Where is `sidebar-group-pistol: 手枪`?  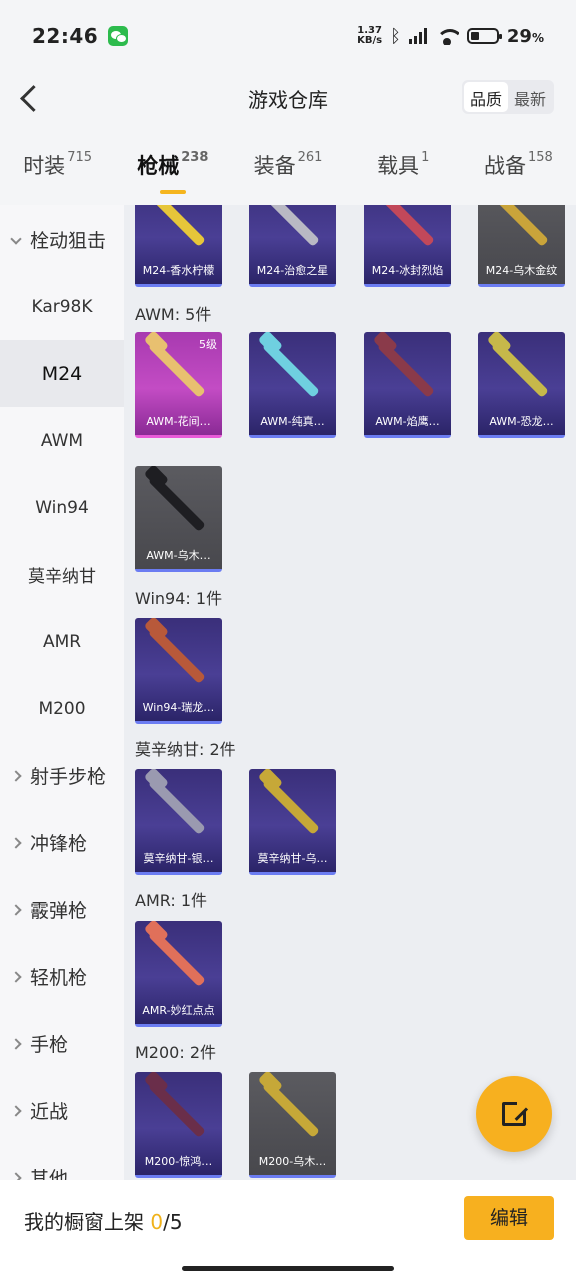 sidebar-group-pistol: 手枪 is located at coordinates (62, 1043).